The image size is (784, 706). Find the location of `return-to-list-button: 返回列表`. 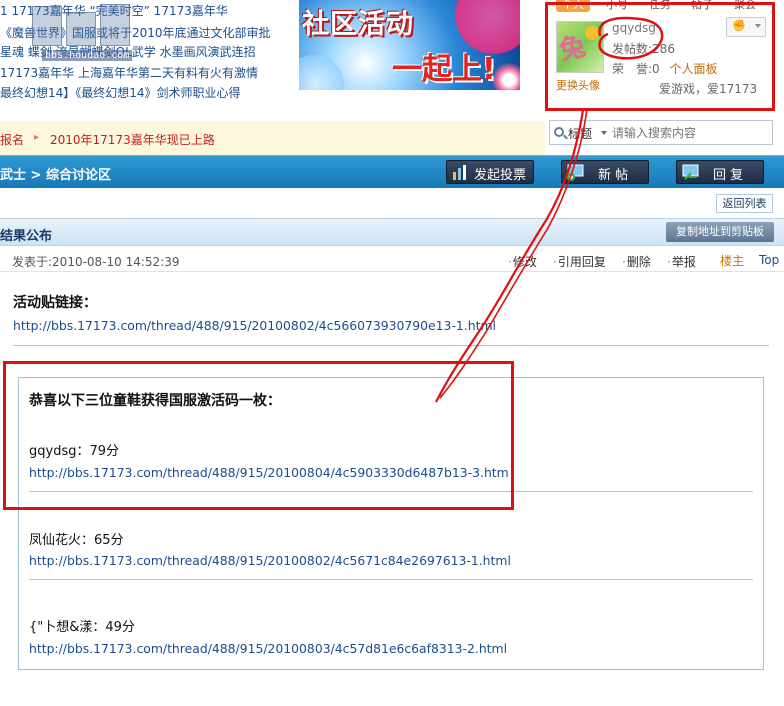

return-to-list-button: 返回列表 is located at coordinates (744, 203).